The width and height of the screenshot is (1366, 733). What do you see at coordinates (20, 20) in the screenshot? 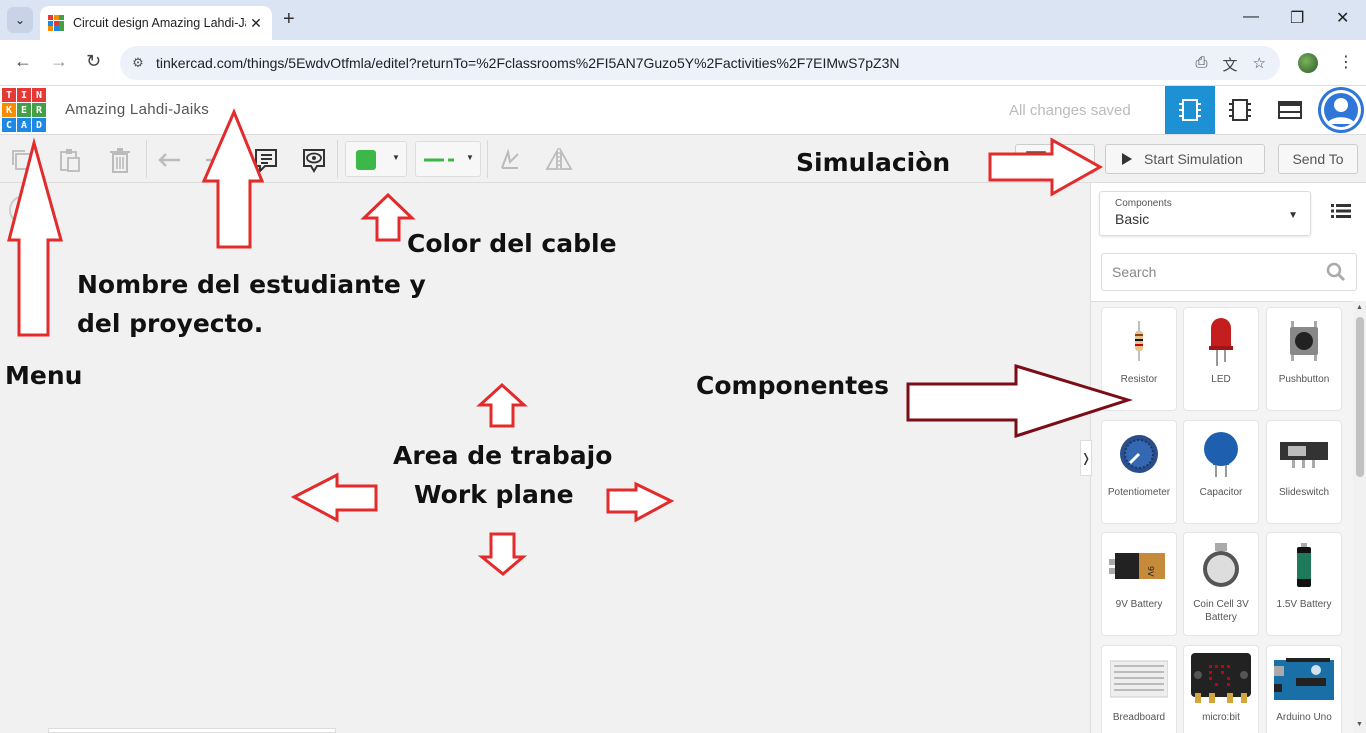
I see `tab-list-icon: ⌄` at bounding box center [20, 20].